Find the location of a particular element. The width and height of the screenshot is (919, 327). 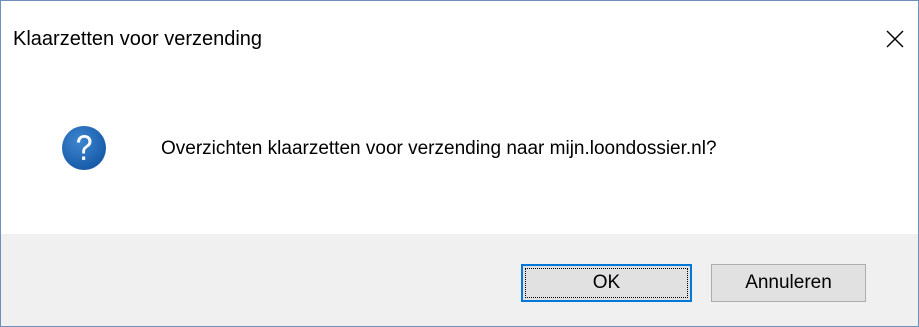

cancel-button-label: Annuleren is located at coordinates (788, 282).